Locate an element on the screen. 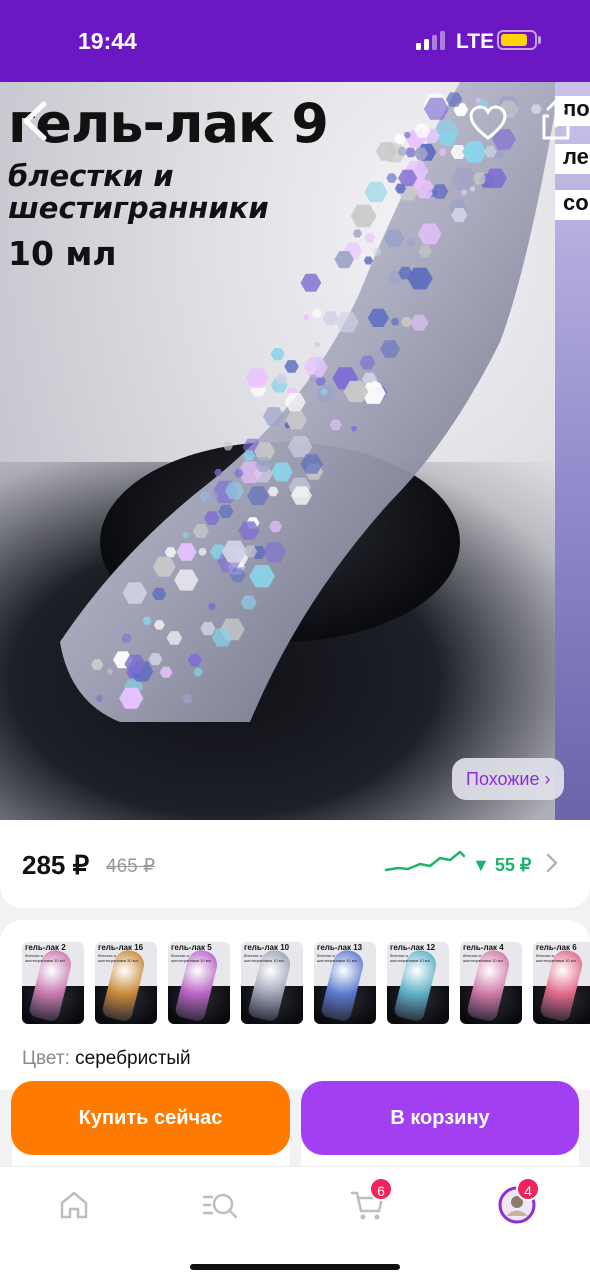 The height and width of the screenshot is (1280, 590). next-slide-preview: по ле со is located at coordinates (572, 452).